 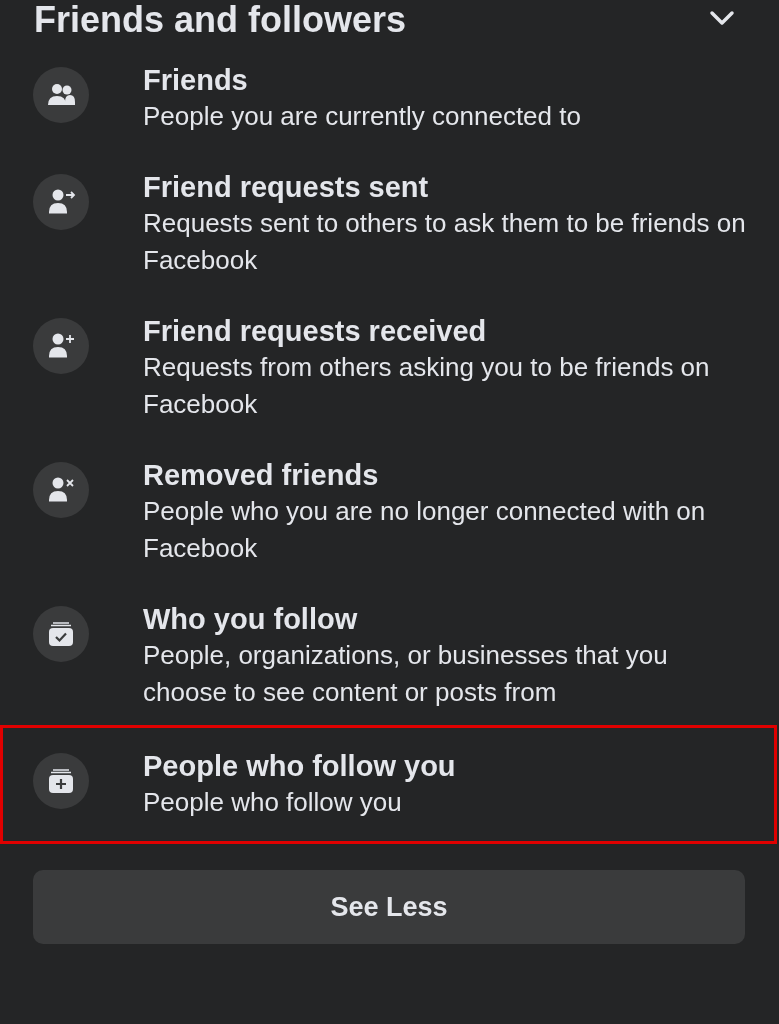 I want to click on item-title: People who follow you, so click(x=299, y=766).